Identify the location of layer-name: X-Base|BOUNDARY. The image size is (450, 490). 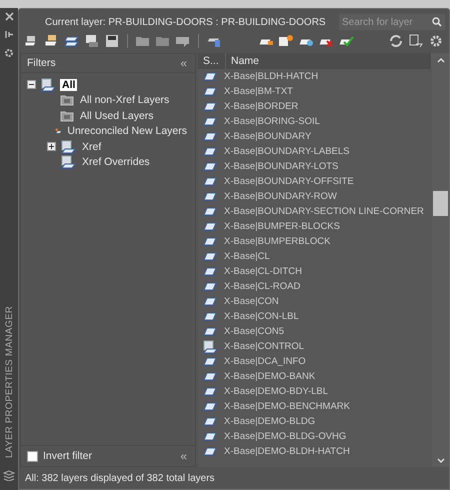
(267, 136).